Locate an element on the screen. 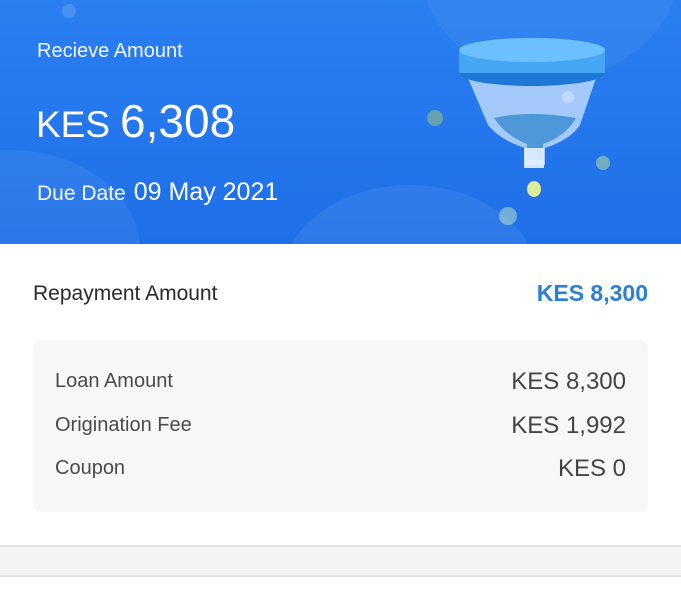 The image size is (681, 604). coupon-row: Coupon KES 0 is located at coordinates (340, 470).